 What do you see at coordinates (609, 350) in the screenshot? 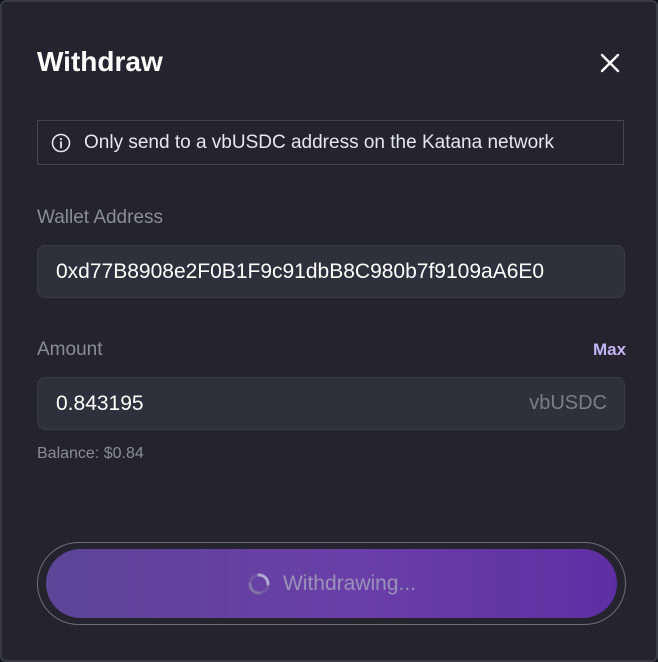
I see `max-button: Max` at bounding box center [609, 350].